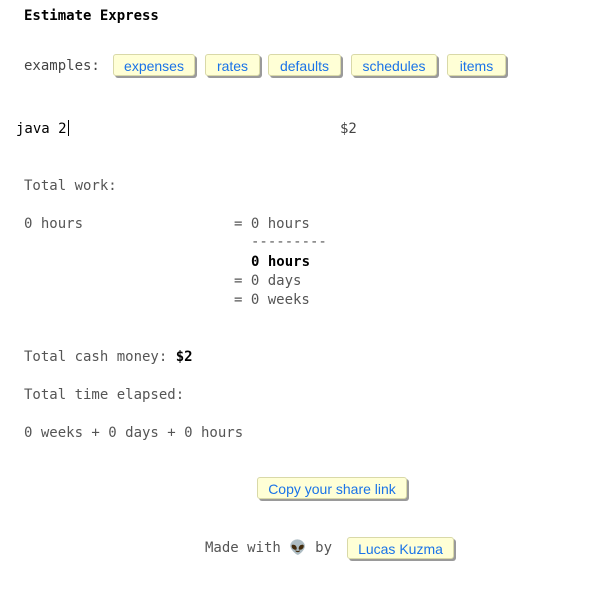 This screenshot has height=600, width=600. I want to click on line-amount: $2, so click(348, 129).